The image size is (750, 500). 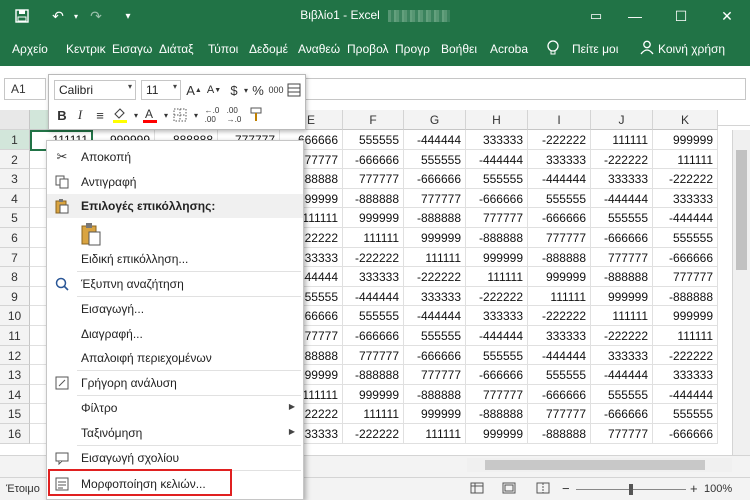 What do you see at coordinates (559, 140) in the screenshot?
I see `cell-i1: -222222` at bounding box center [559, 140].